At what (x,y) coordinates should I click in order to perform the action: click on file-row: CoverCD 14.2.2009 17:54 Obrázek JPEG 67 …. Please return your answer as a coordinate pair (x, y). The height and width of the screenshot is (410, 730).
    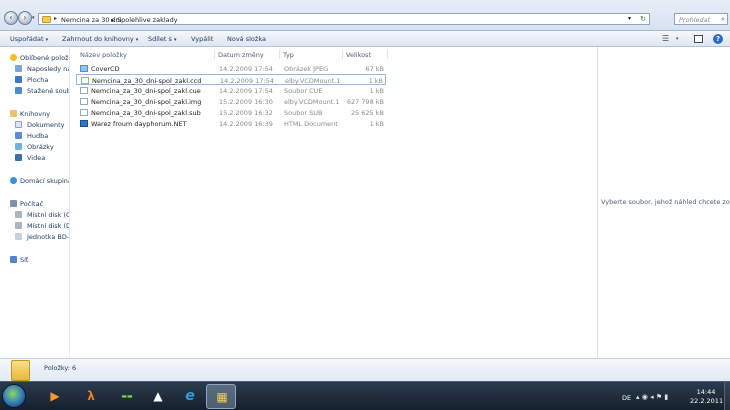
    Looking at the image, I should click on (231, 68).